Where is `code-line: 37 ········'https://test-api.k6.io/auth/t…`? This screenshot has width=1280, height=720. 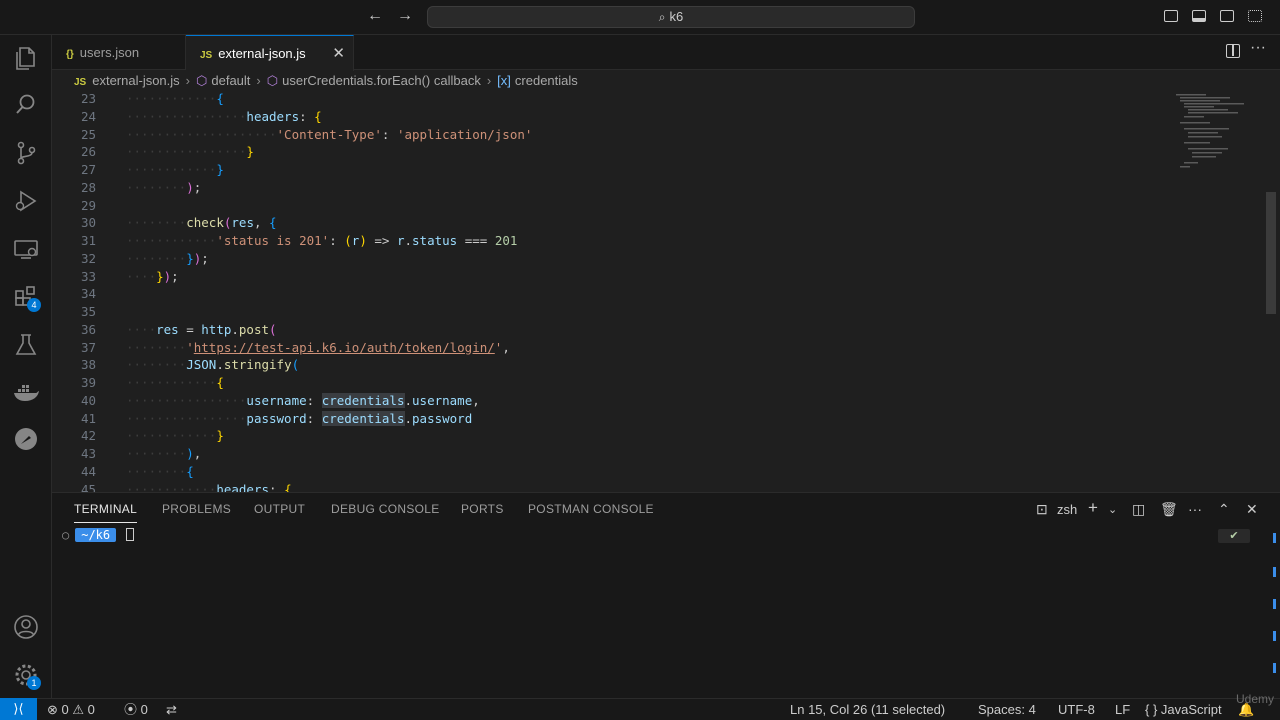
code-line: 37 ········'https://test-api.k6.io/auth/t… is located at coordinates (607, 348).